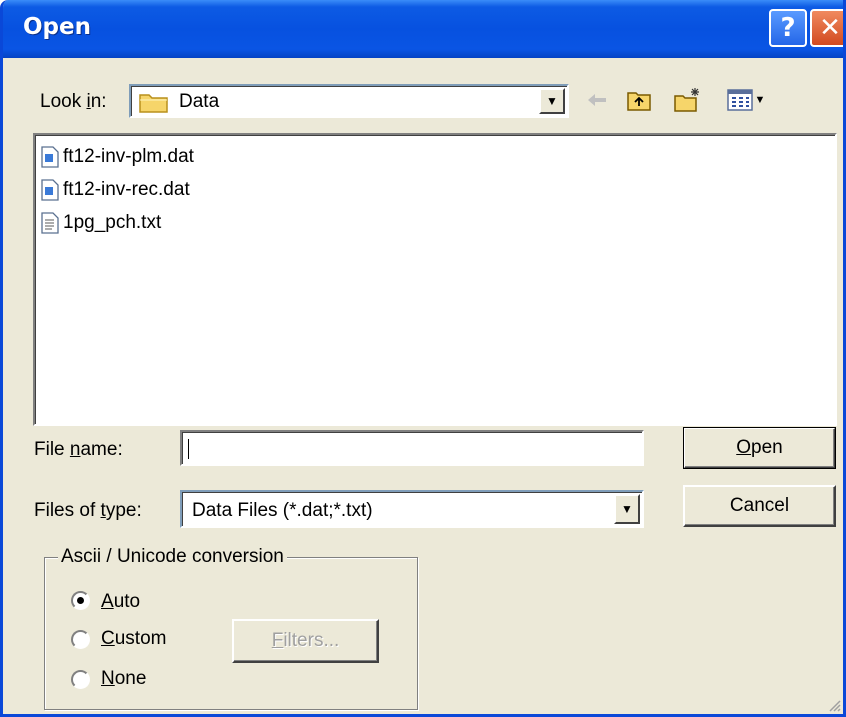  Describe the element at coordinates (834, 705) in the screenshot. I see `resize-grip-icon` at that location.